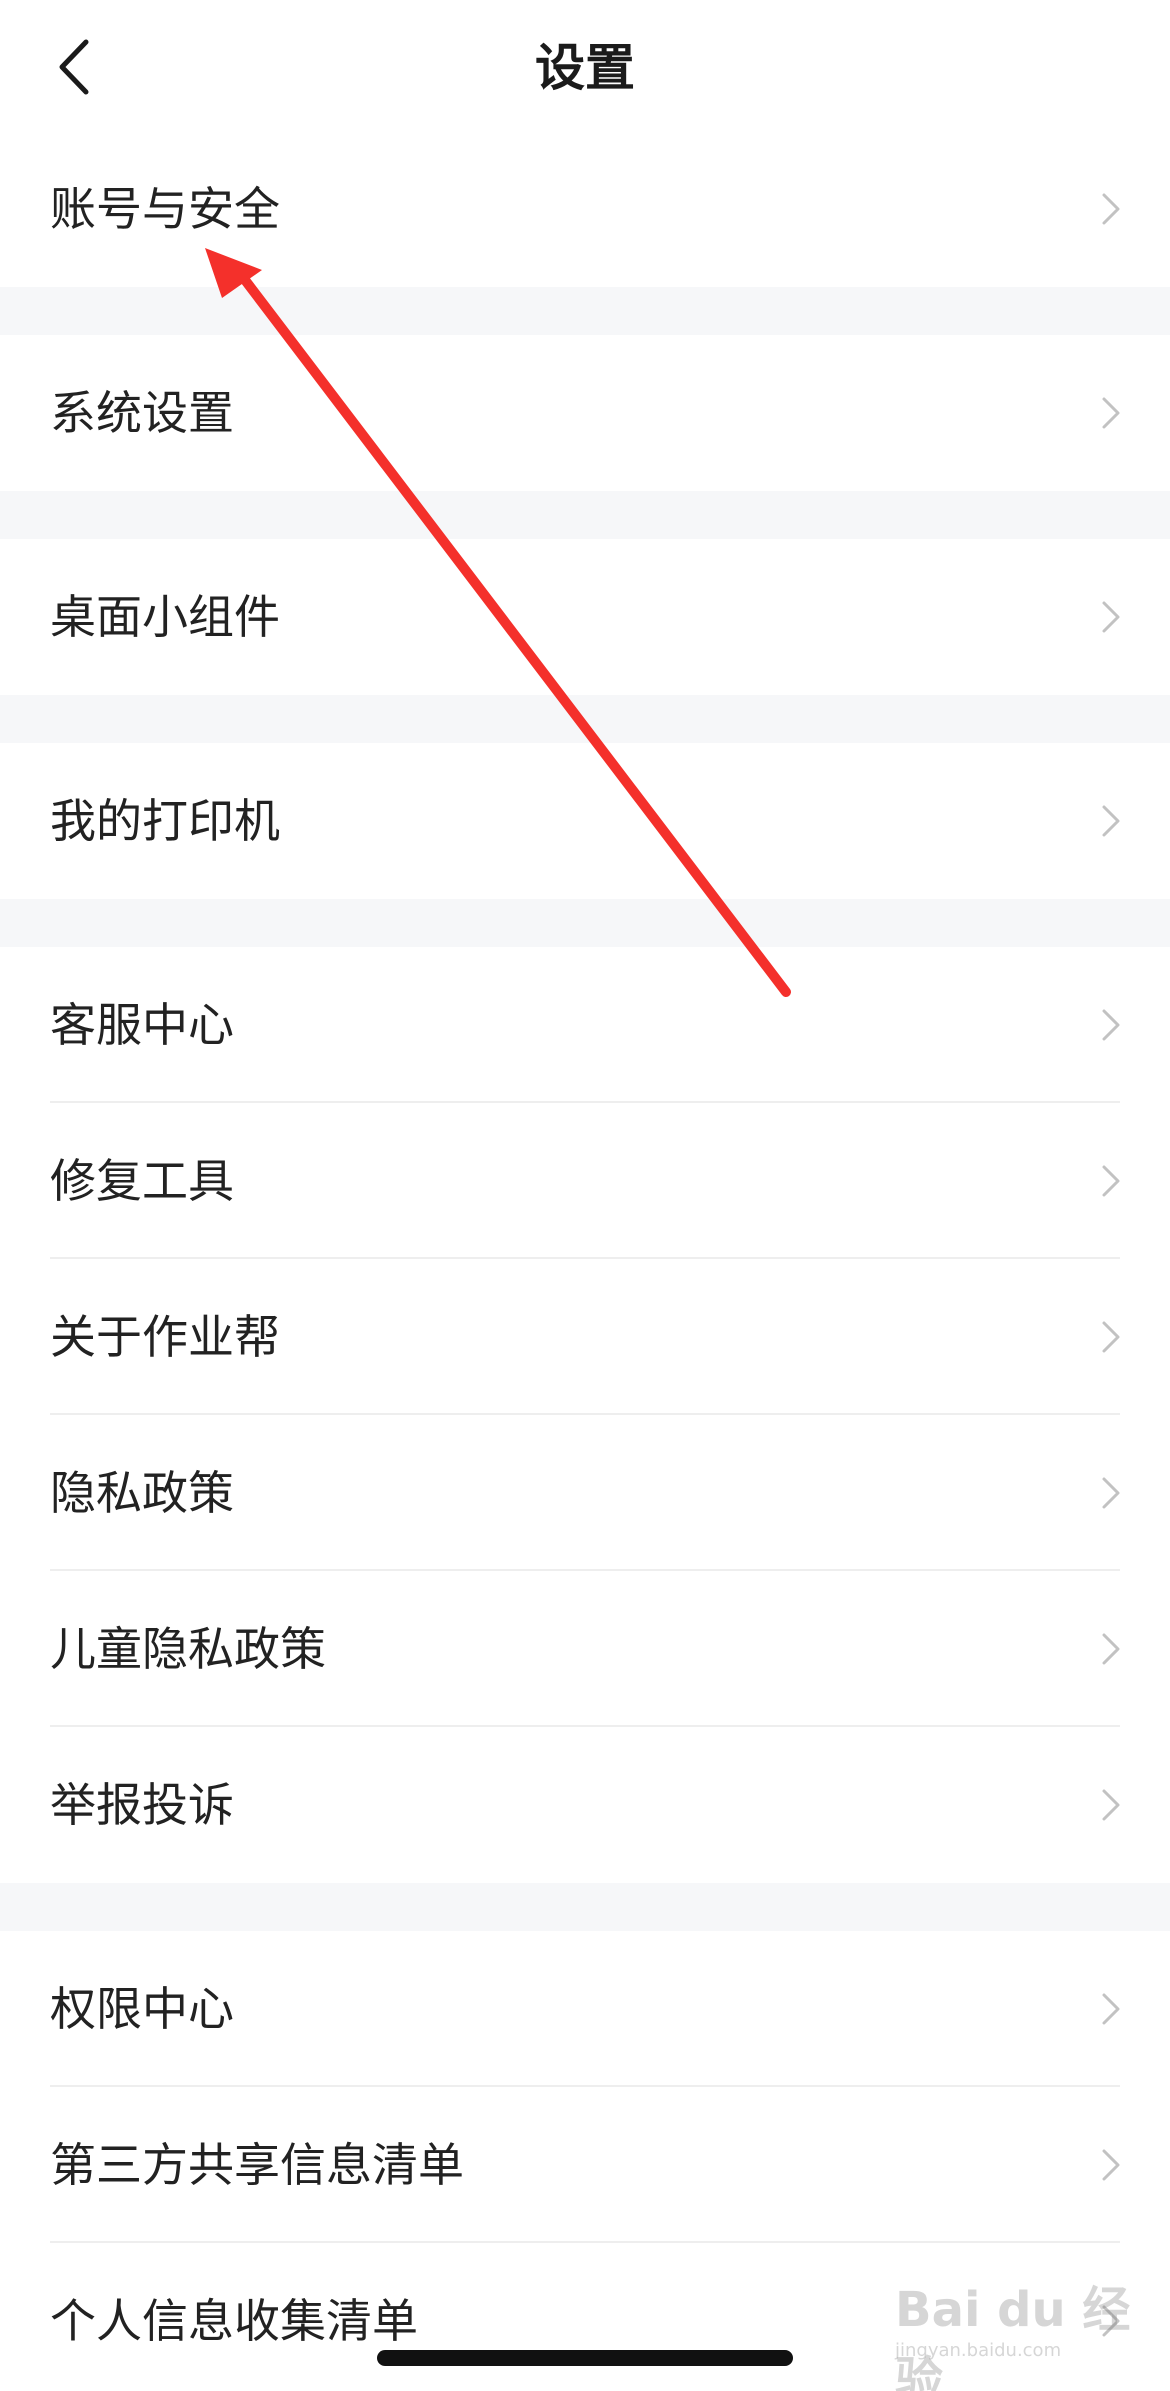  What do you see at coordinates (257, 2165) in the screenshot?
I see `row-label: 第三方共享信息清单` at bounding box center [257, 2165].